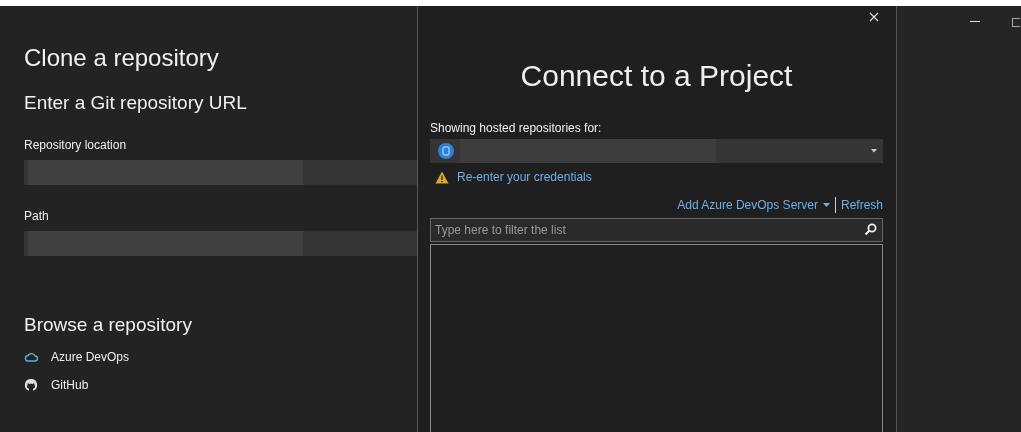 Image resolution: width=1021 pixels, height=432 pixels. What do you see at coordinates (524, 177) in the screenshot?
I see `credentials-link: Re-enter your credentials` at bounding box center [524, 177].